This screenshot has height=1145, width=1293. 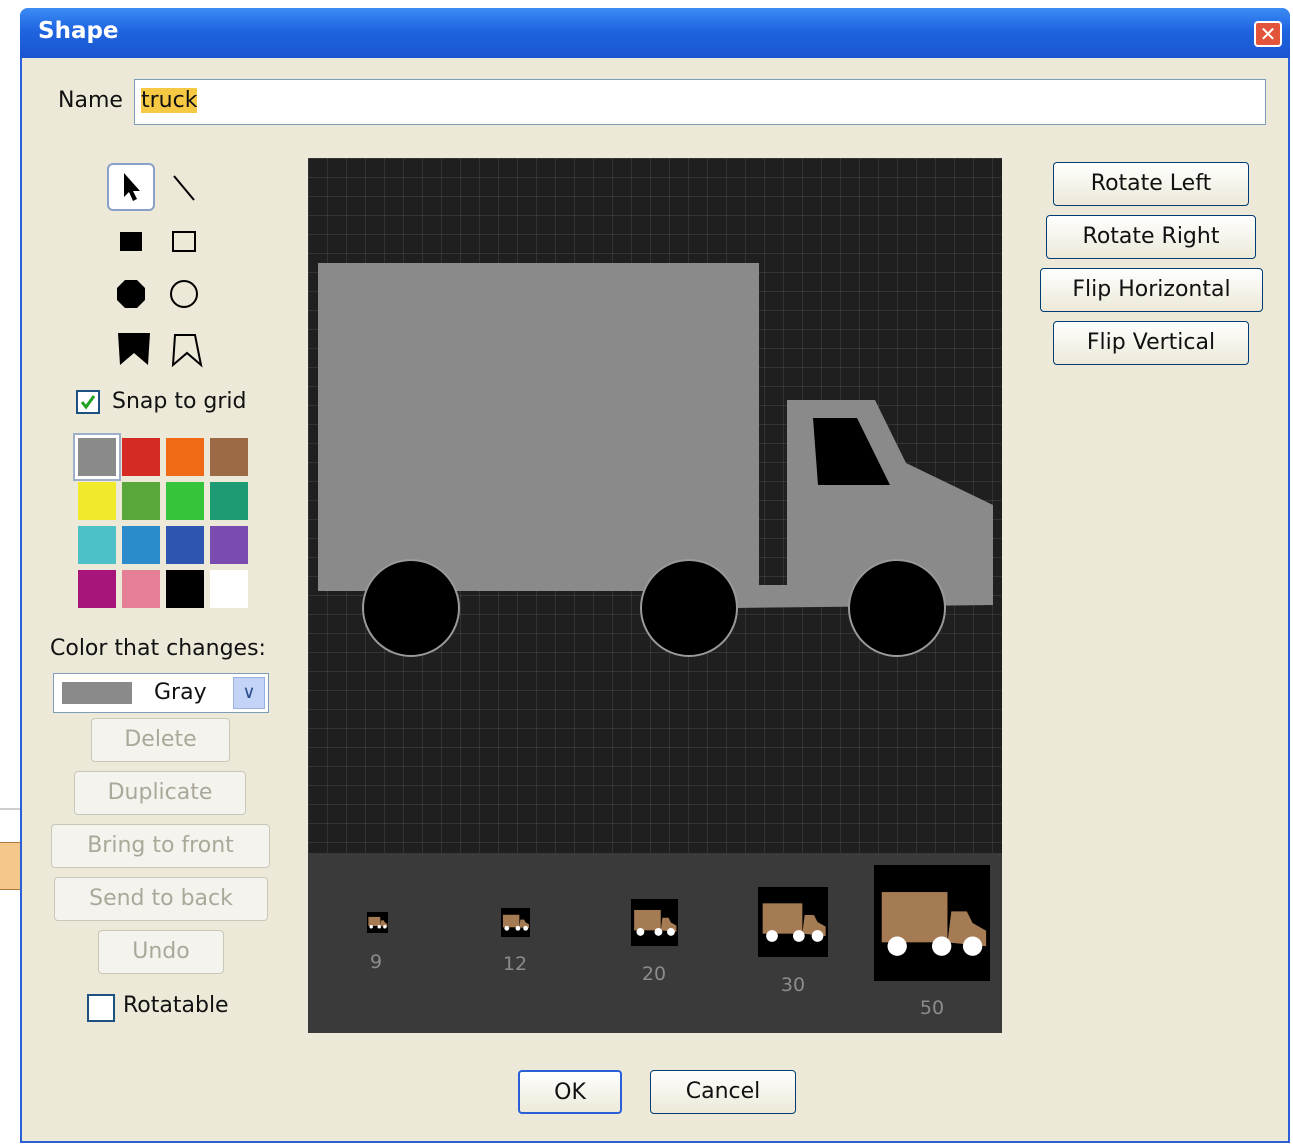 What do you see at coordinates (1151, 184) in the screenshot?
I see `rotate-left-button: Rotate Left` at bounding box center [1151, 184].